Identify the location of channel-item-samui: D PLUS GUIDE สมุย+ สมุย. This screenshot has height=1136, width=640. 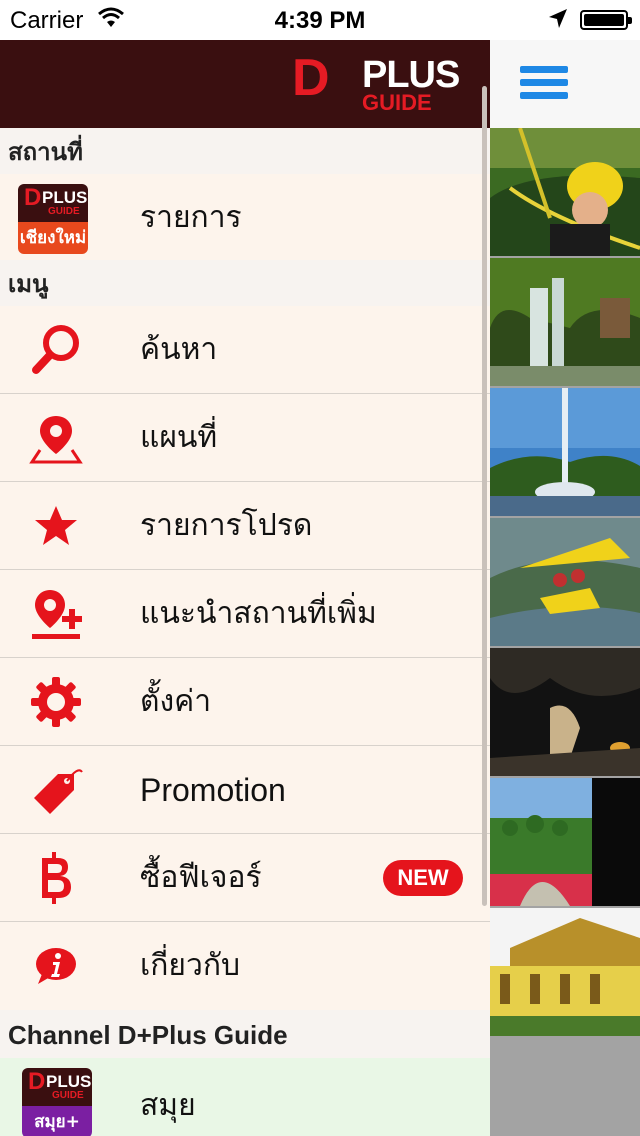
(245, 1097).